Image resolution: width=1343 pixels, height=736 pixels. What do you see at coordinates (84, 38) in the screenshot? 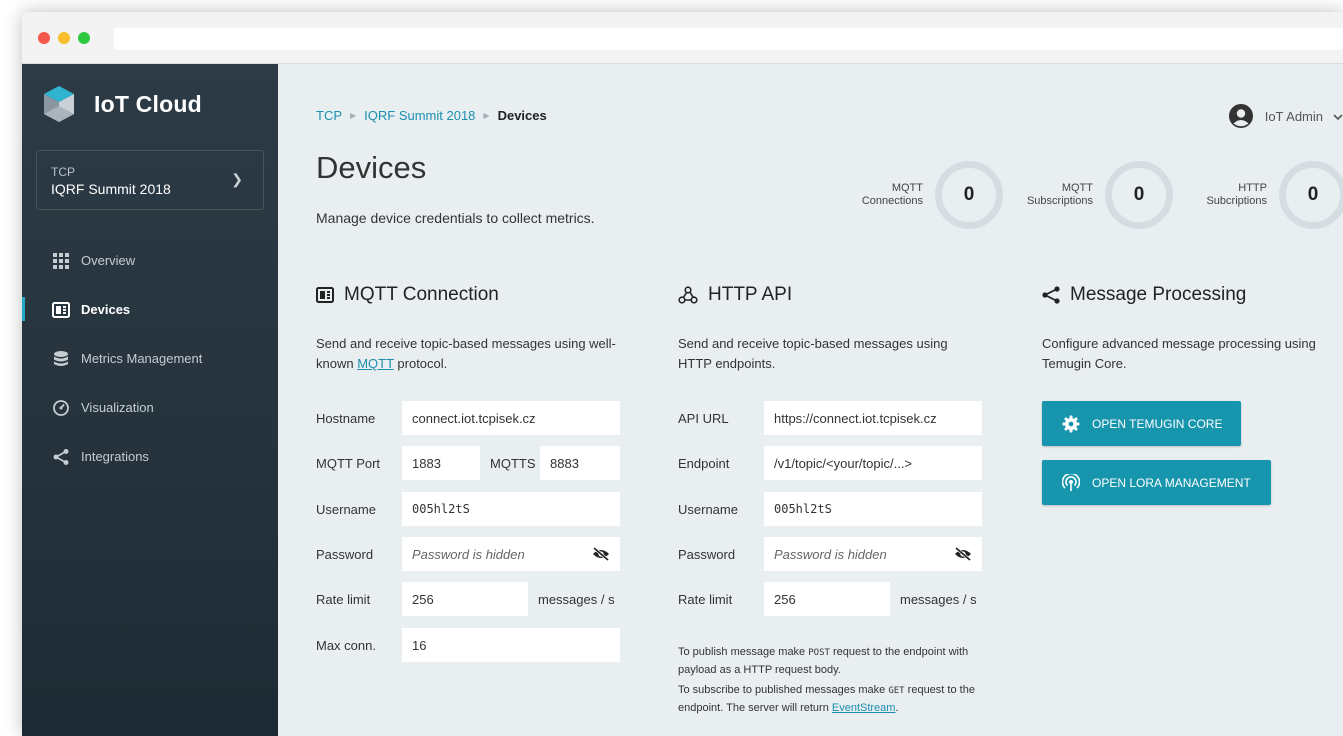
I see `maximize-window-button` at bounding box center [84, 38].